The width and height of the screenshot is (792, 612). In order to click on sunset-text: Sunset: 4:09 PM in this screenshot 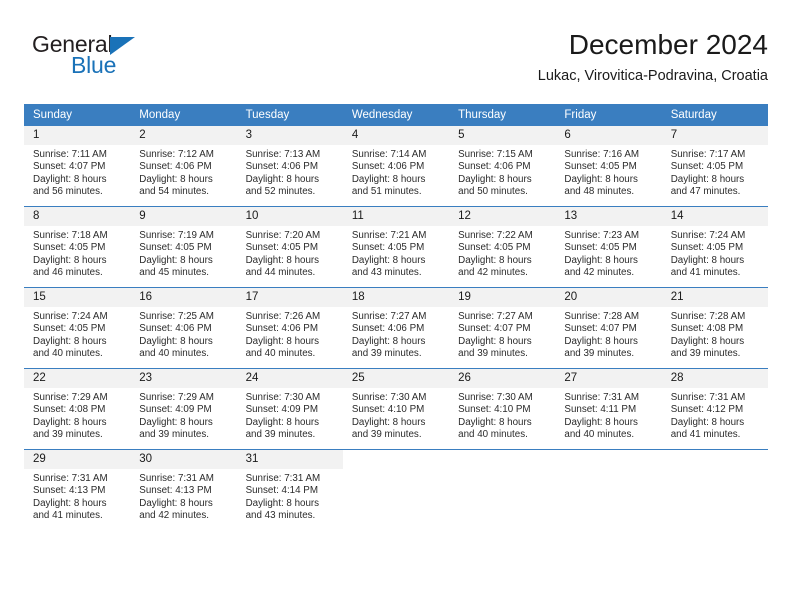, I will do `click(175, 410)`.